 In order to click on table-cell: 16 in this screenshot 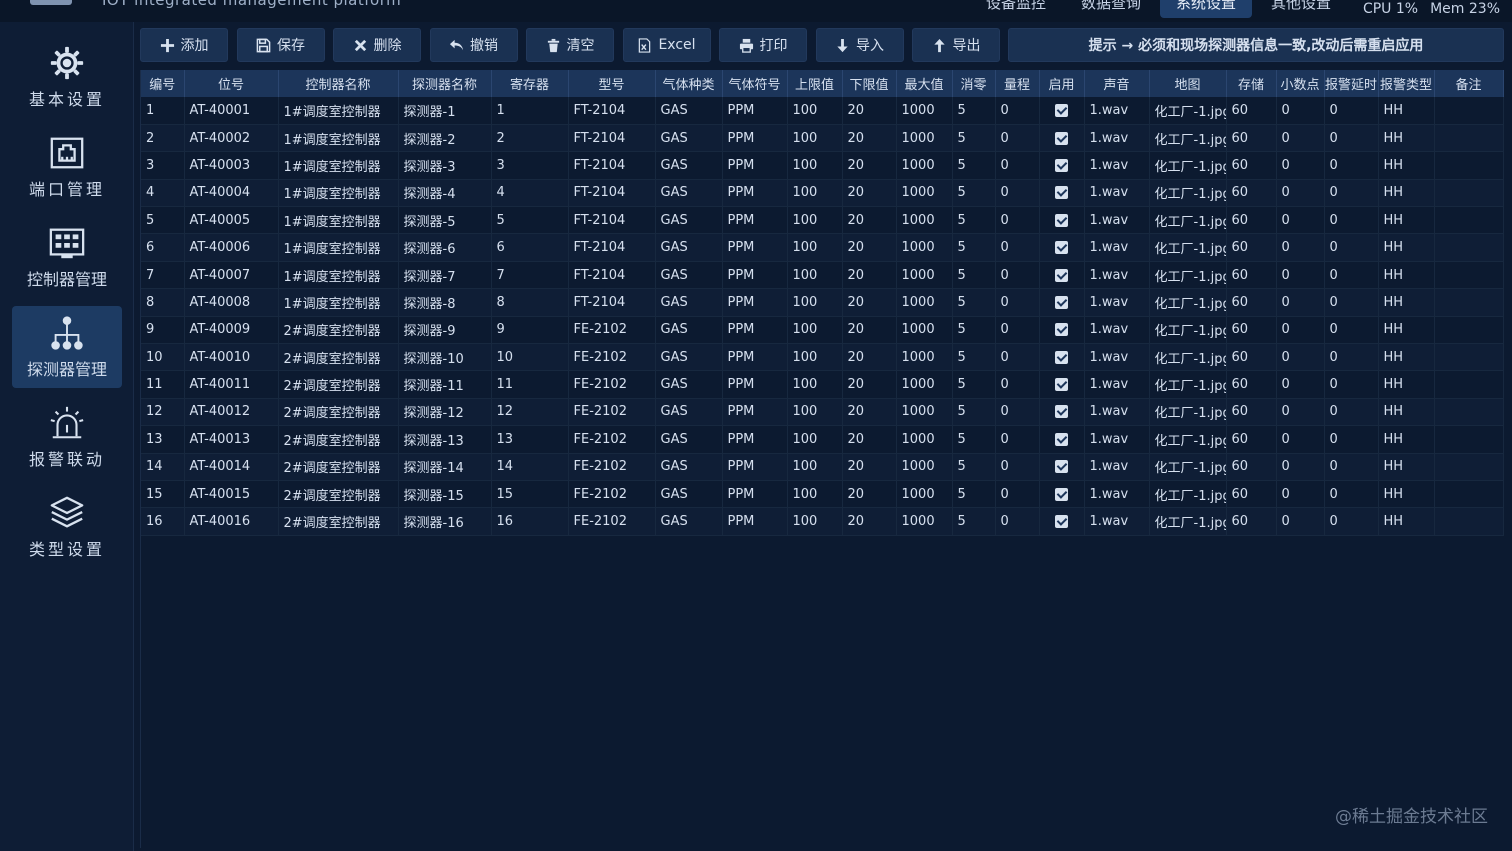, I will do `click(530, 521)`.